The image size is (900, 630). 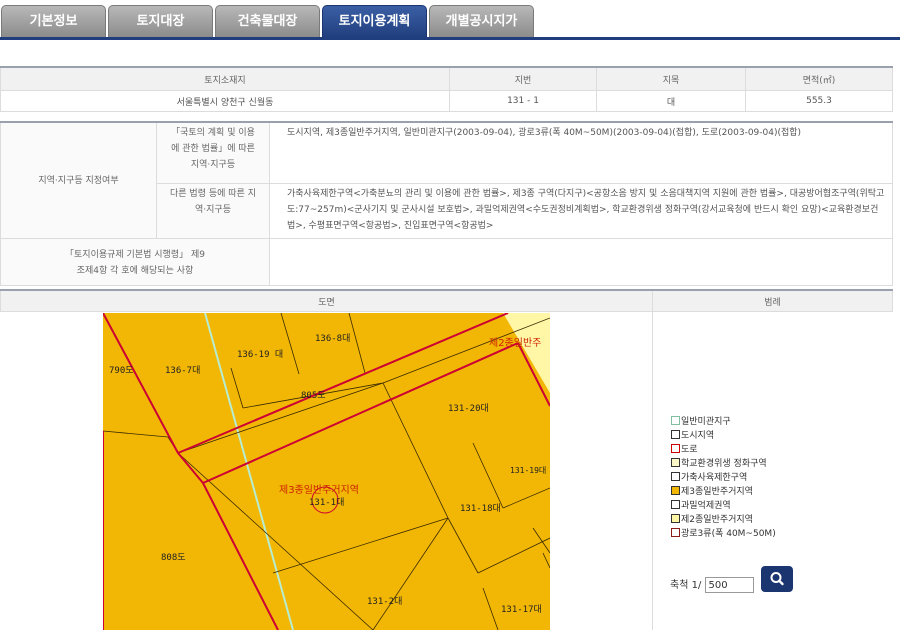 What do you see at coordinates (468, 408) in the screenshot?
I see `map-label-131-20: 131-20대` at bounding box center [468, 408].